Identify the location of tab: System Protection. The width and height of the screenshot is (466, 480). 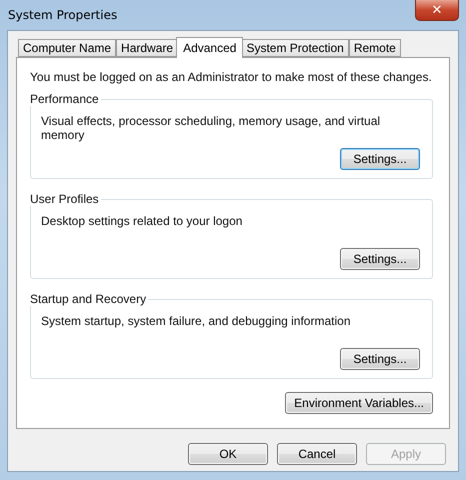
(295, 48).